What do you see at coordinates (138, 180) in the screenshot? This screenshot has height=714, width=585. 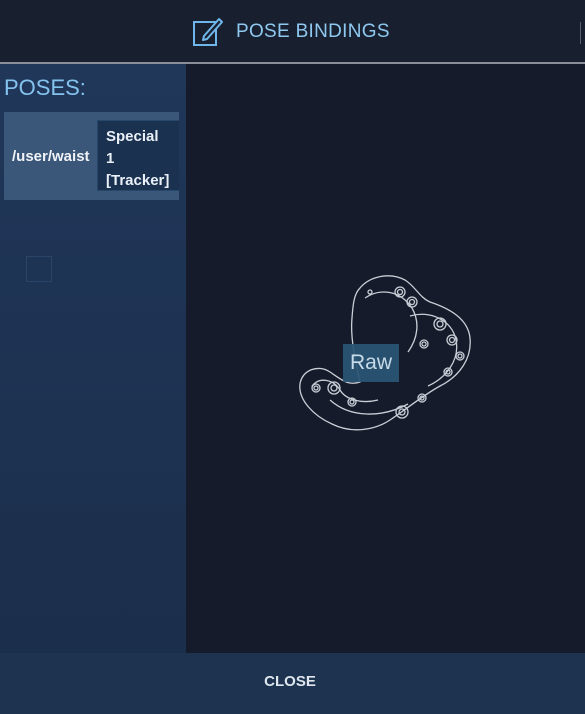 I see `device-line: [Tracker]` at bounding box center [138, 180].